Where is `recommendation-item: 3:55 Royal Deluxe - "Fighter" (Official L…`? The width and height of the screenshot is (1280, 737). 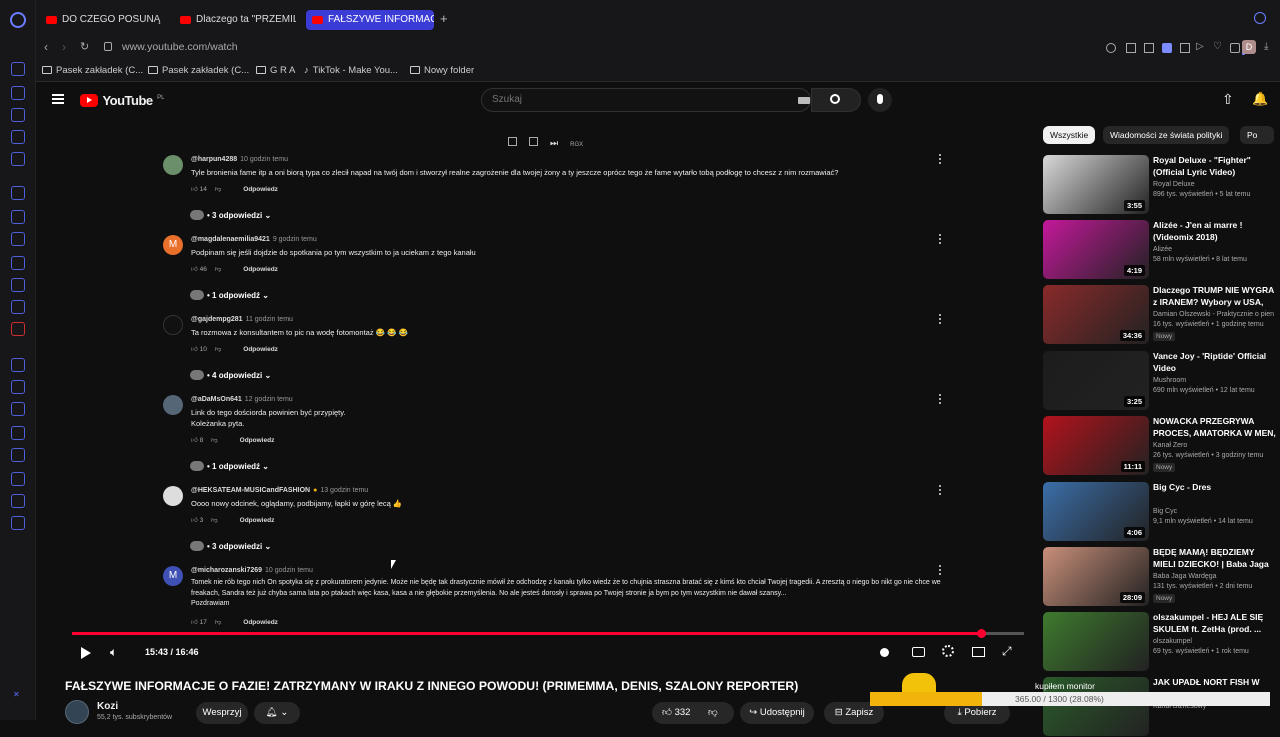 recommendation-item: 3:55 Royal Deluxe - "Fighter" (Official L… is located at coordinates (1161, 185).